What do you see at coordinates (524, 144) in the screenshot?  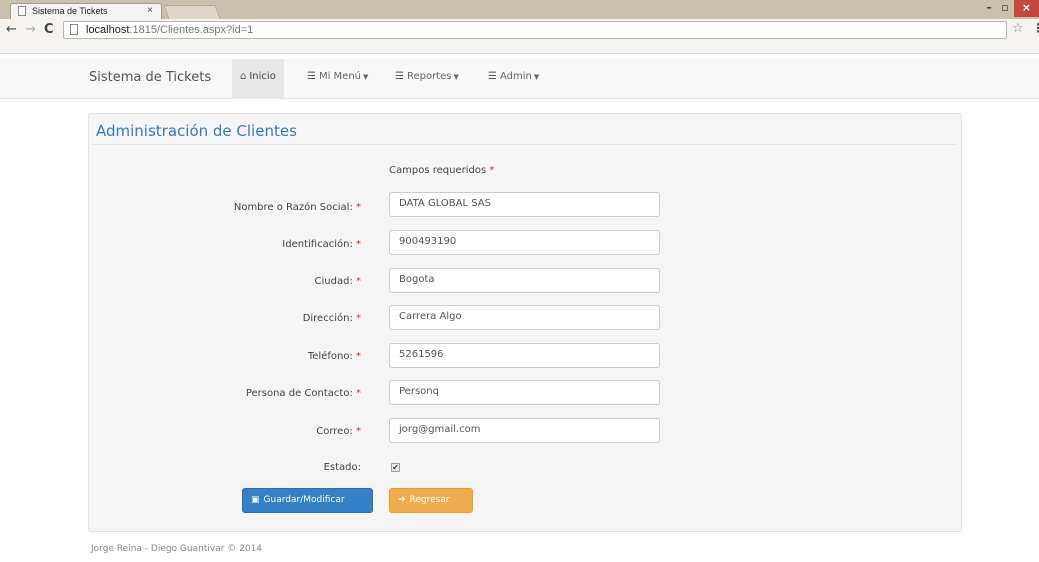 I see `divider` at bounding box center [524, 144].